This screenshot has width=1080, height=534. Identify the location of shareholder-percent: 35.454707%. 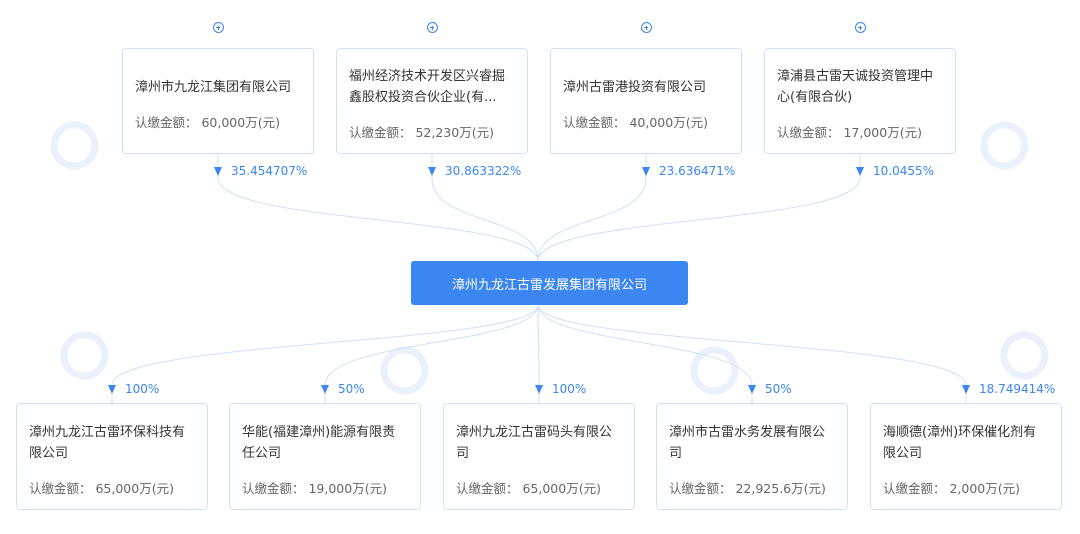
(269, 171).